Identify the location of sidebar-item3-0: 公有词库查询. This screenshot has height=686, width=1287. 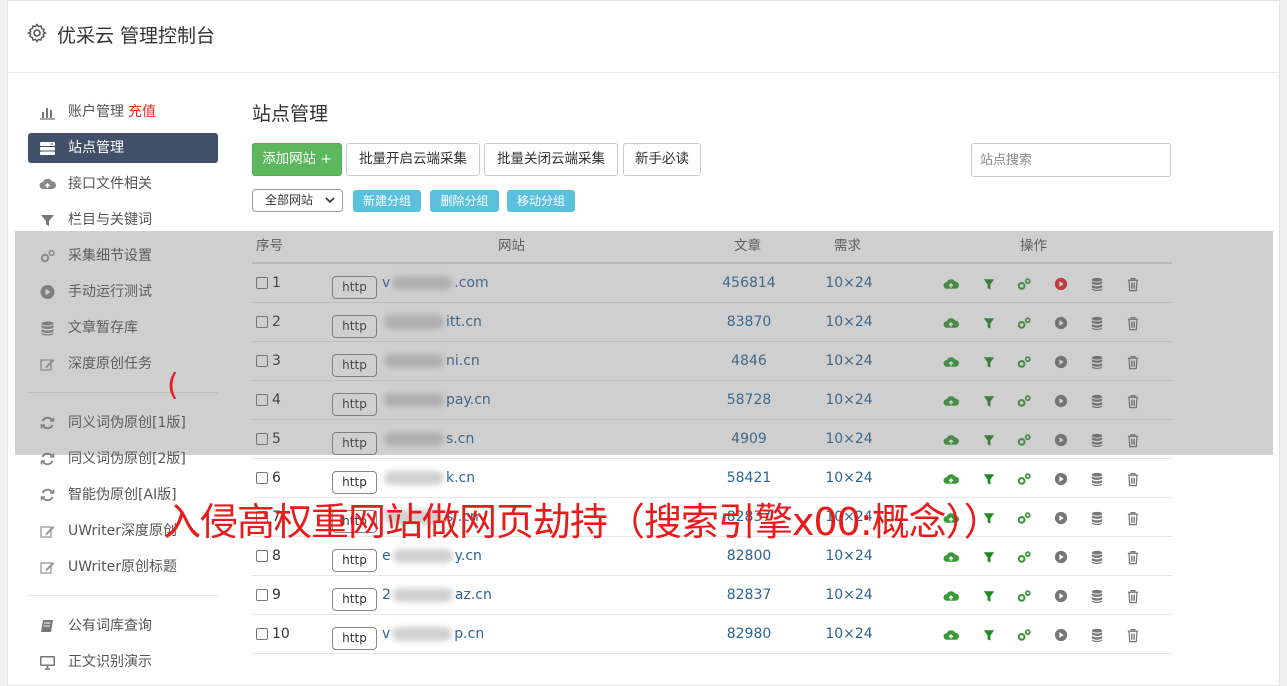
(123, 626).